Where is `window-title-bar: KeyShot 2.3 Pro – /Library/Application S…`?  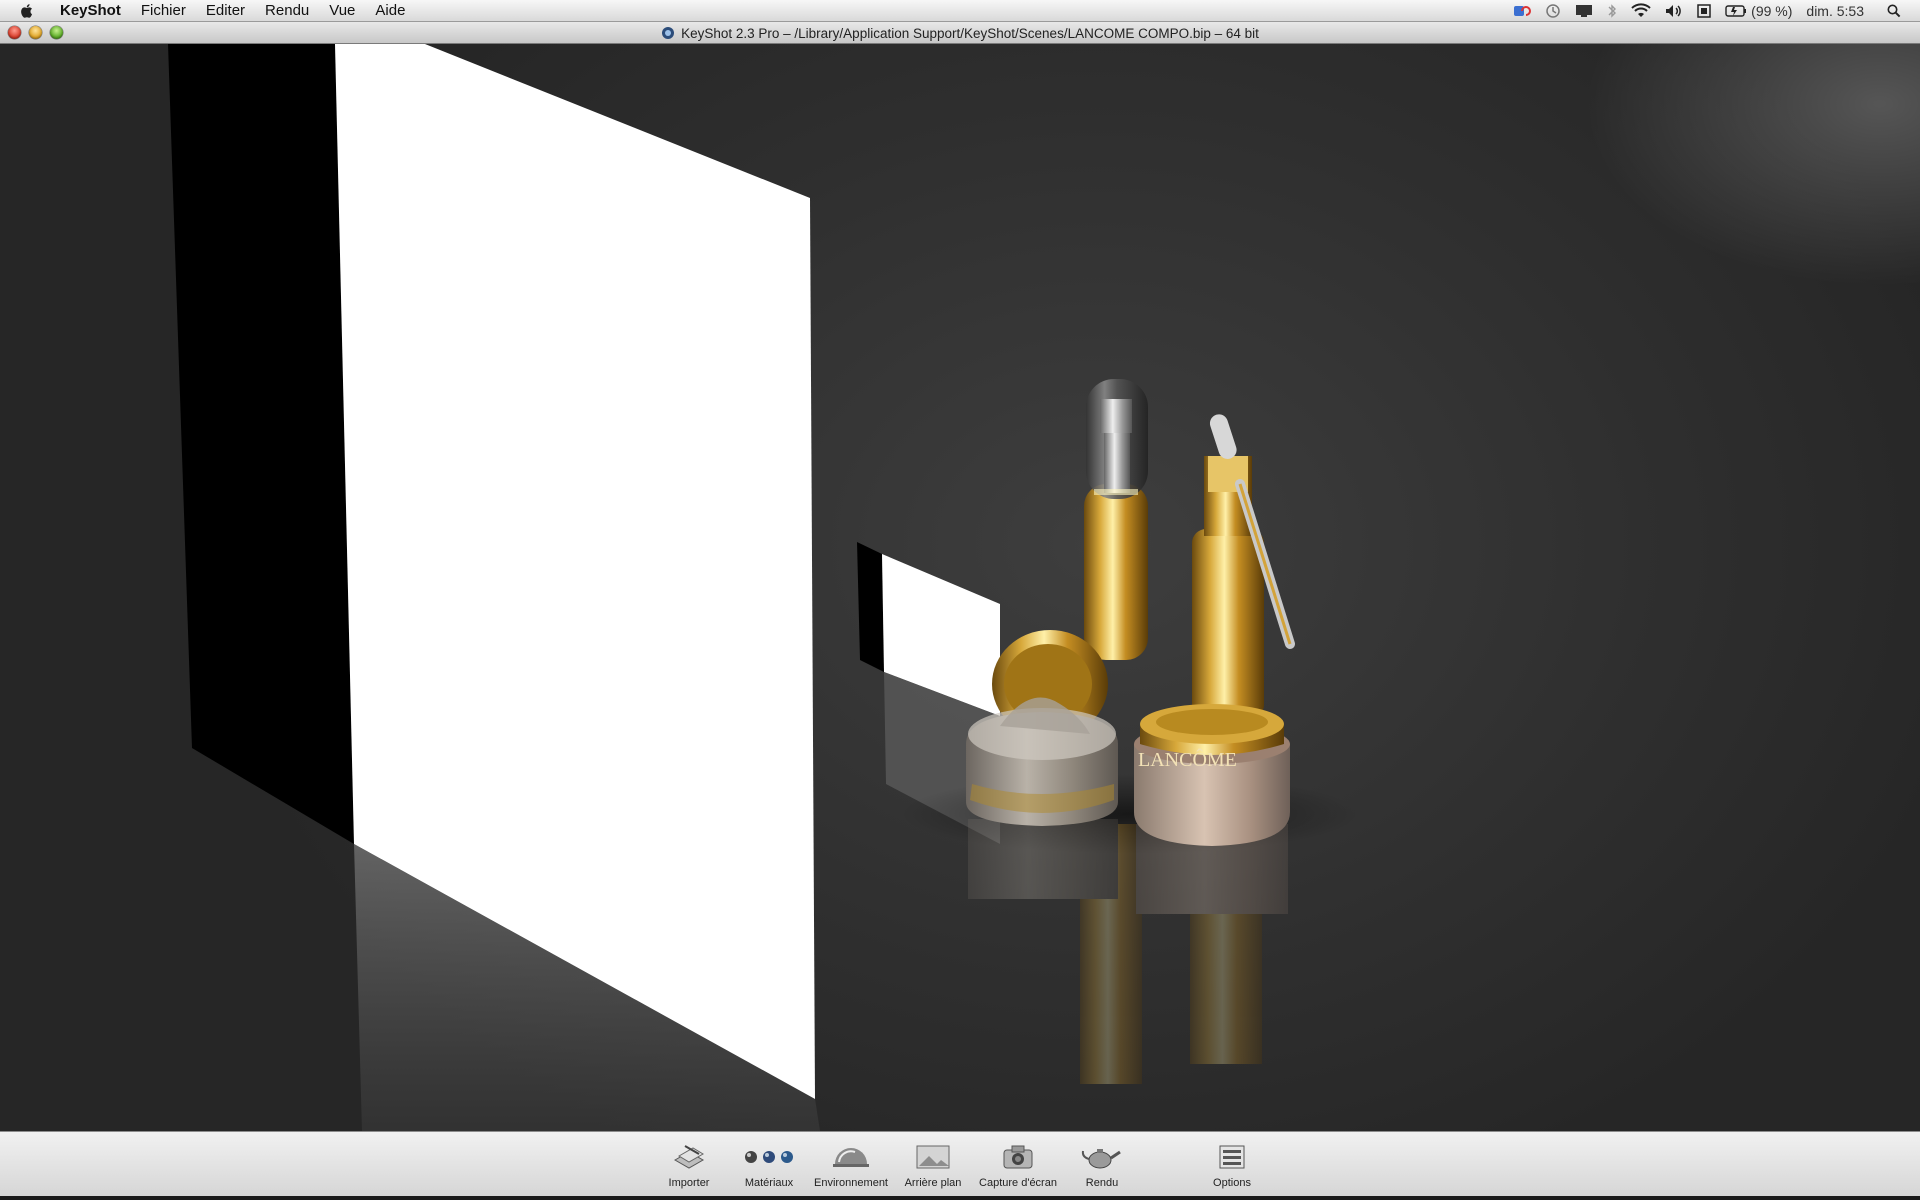
window-title-bar: KeyShot 2.3 Pro – /Library/Application S… is located at coordinates (960, 33).